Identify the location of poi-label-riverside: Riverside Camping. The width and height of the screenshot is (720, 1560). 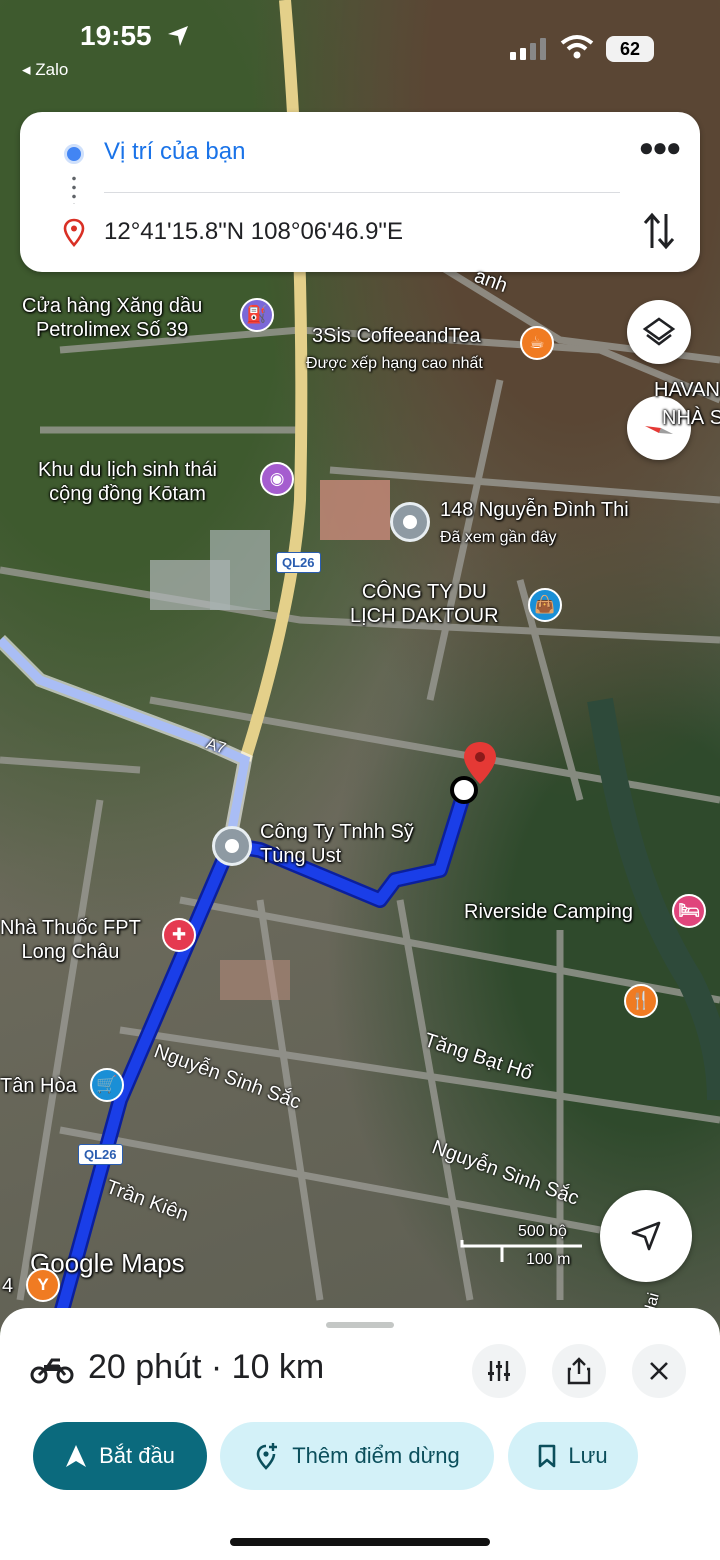
(548, 912).